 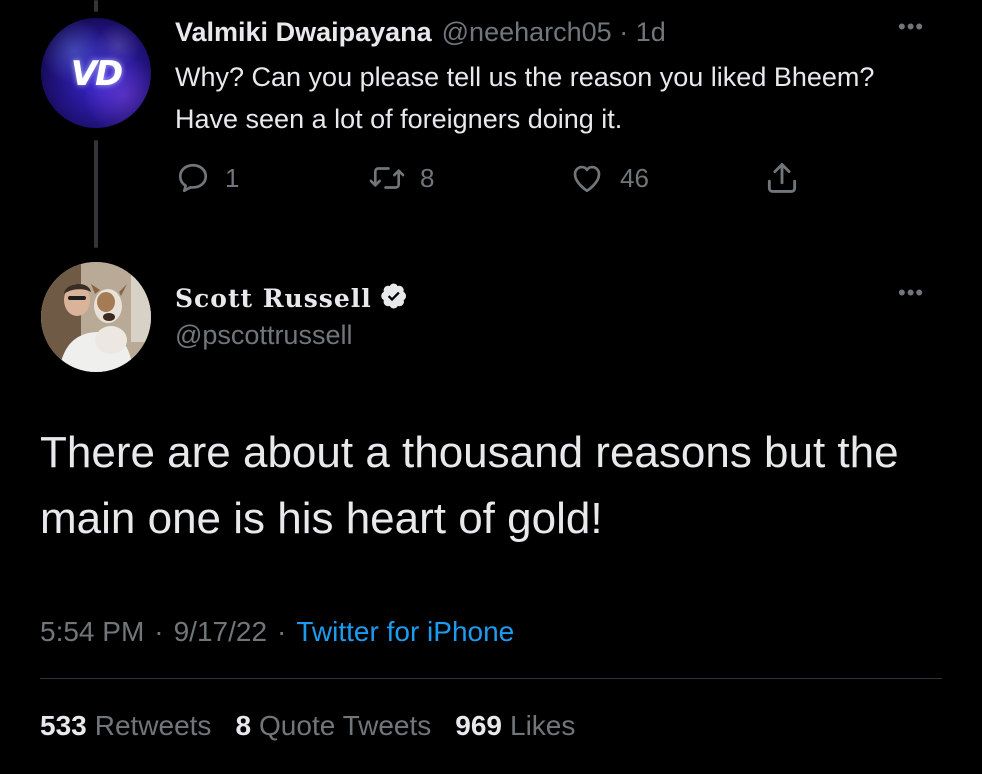 I want to click on retweet-icon, so click(x=387, y=178).